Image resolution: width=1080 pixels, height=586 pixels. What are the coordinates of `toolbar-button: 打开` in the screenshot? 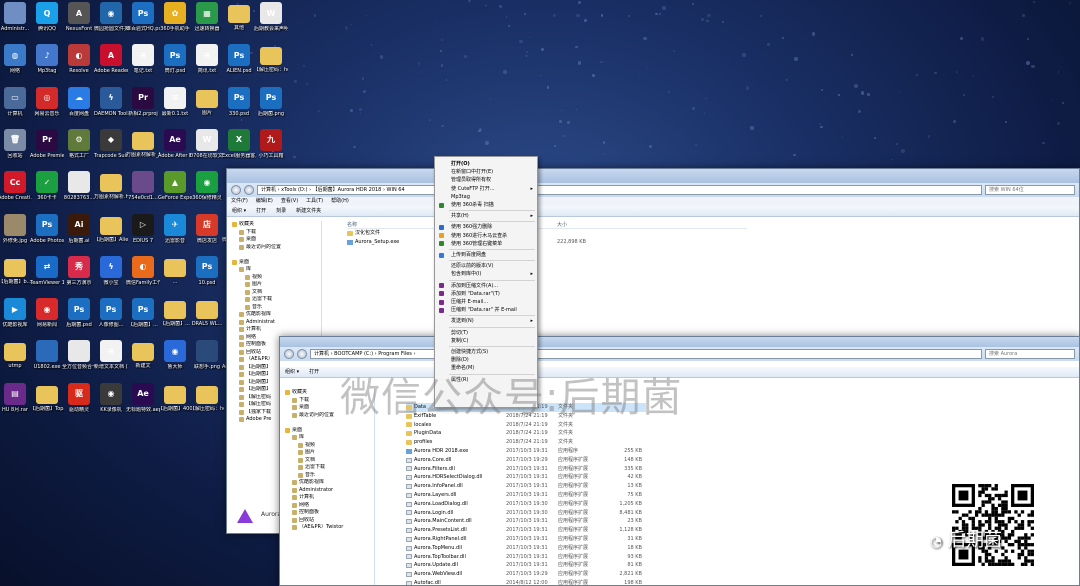 It's located at (261, 211).